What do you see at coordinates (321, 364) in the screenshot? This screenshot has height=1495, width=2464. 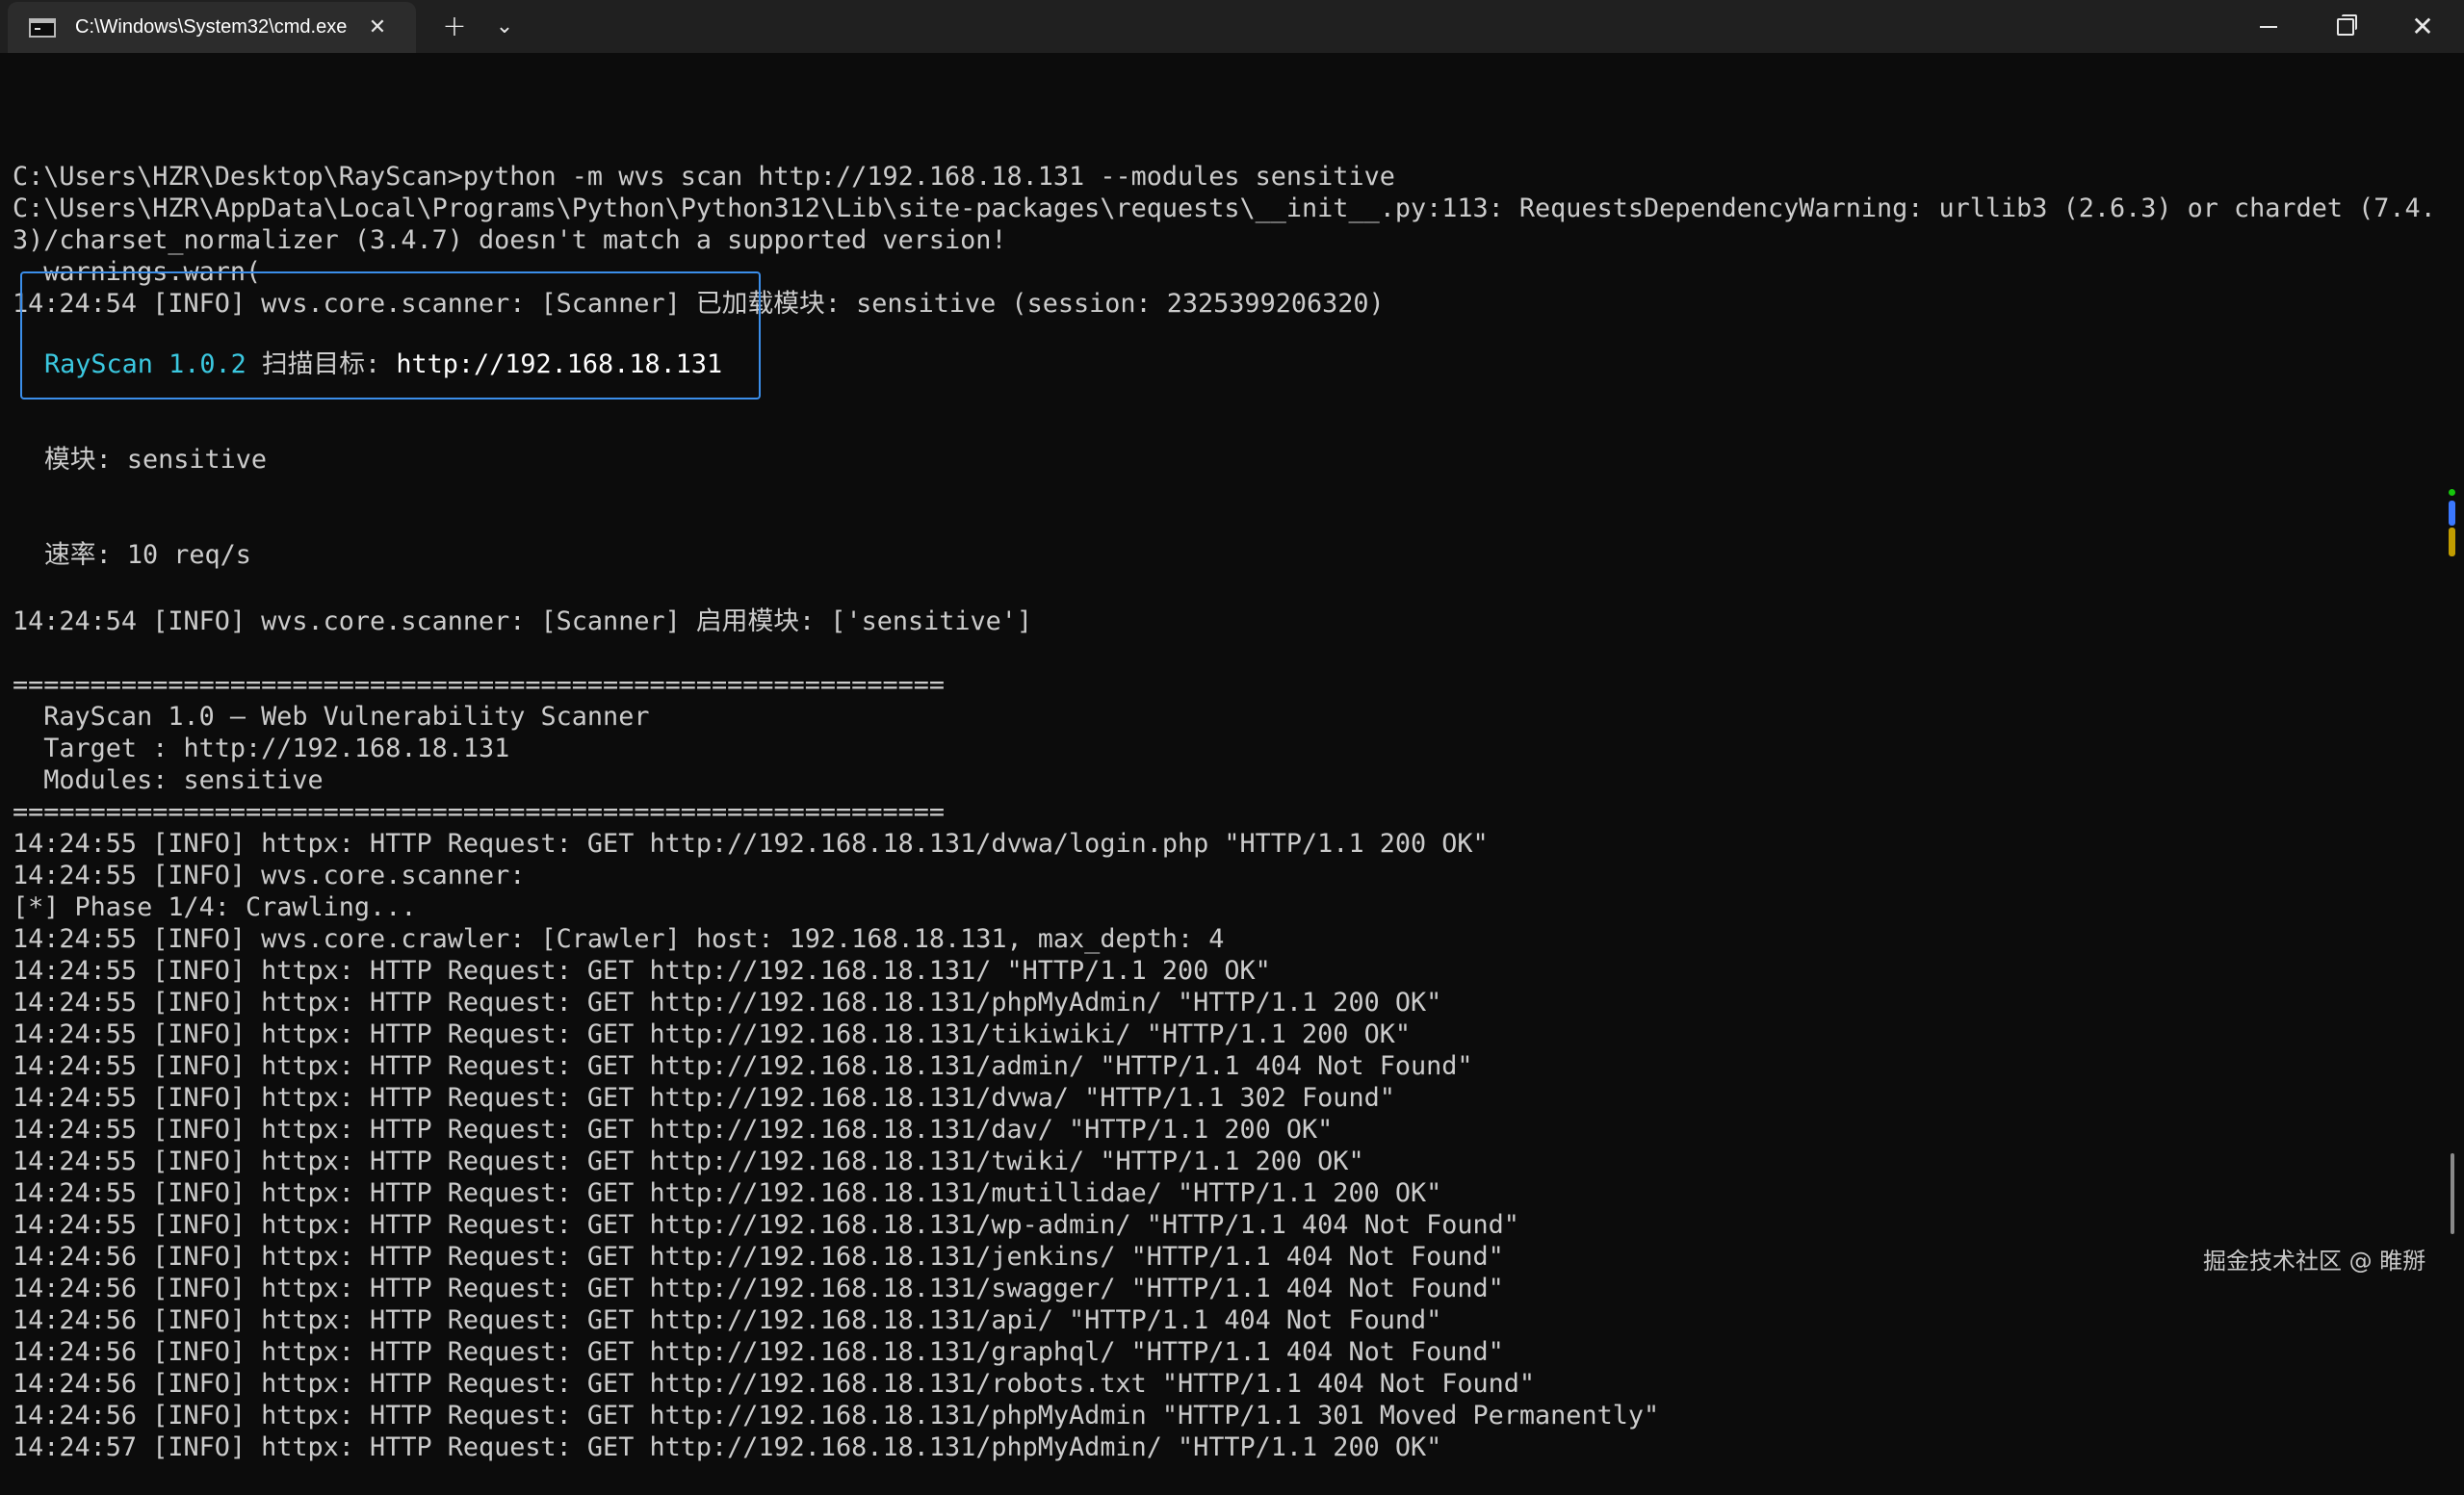 I see `banner-target-label: 扫描目标:` at bounding box center [321, 364].